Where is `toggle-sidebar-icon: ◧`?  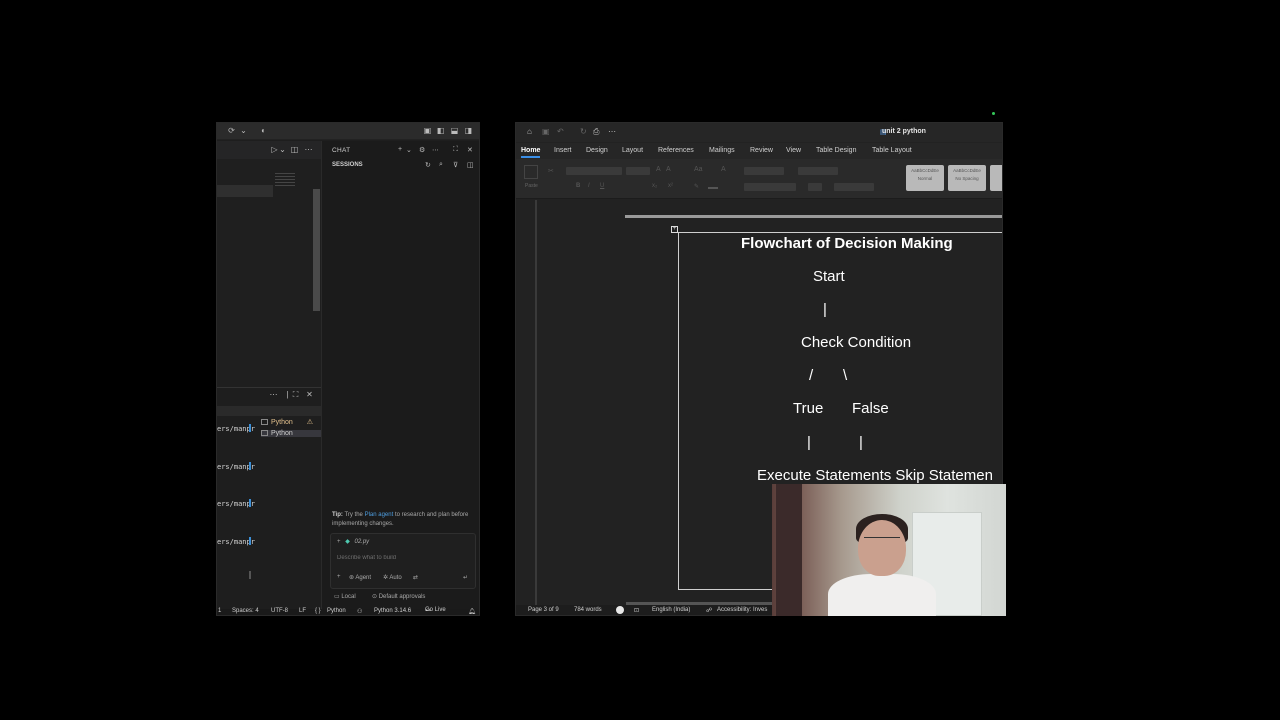 toggle-sidebar-icon: ◧ is located at coordinates (440, 130).